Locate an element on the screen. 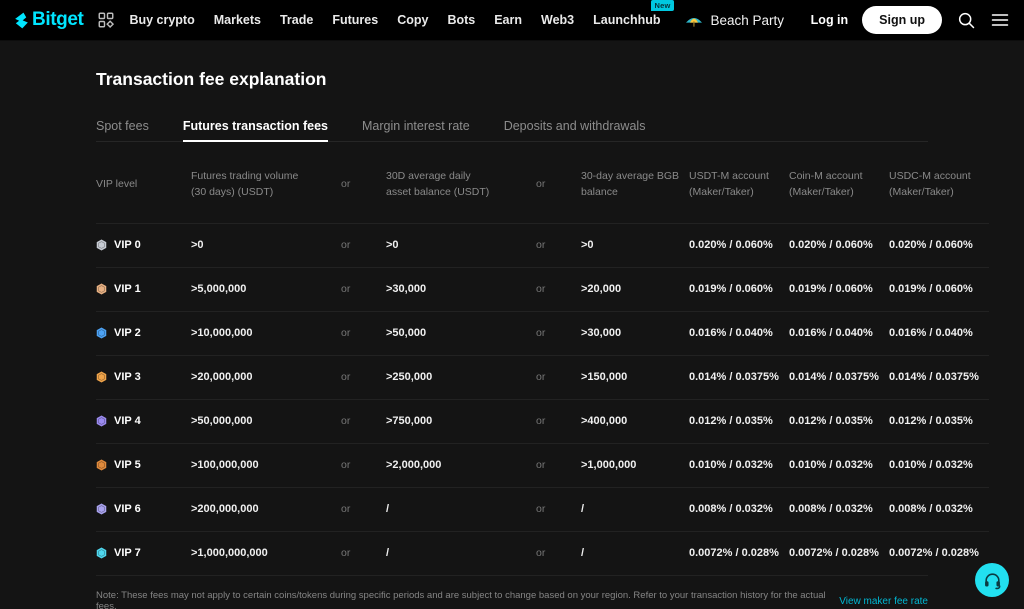 The height and width of the screenshot is (609, 1024). cell-or-2: or is located at coordinates (558, 553).